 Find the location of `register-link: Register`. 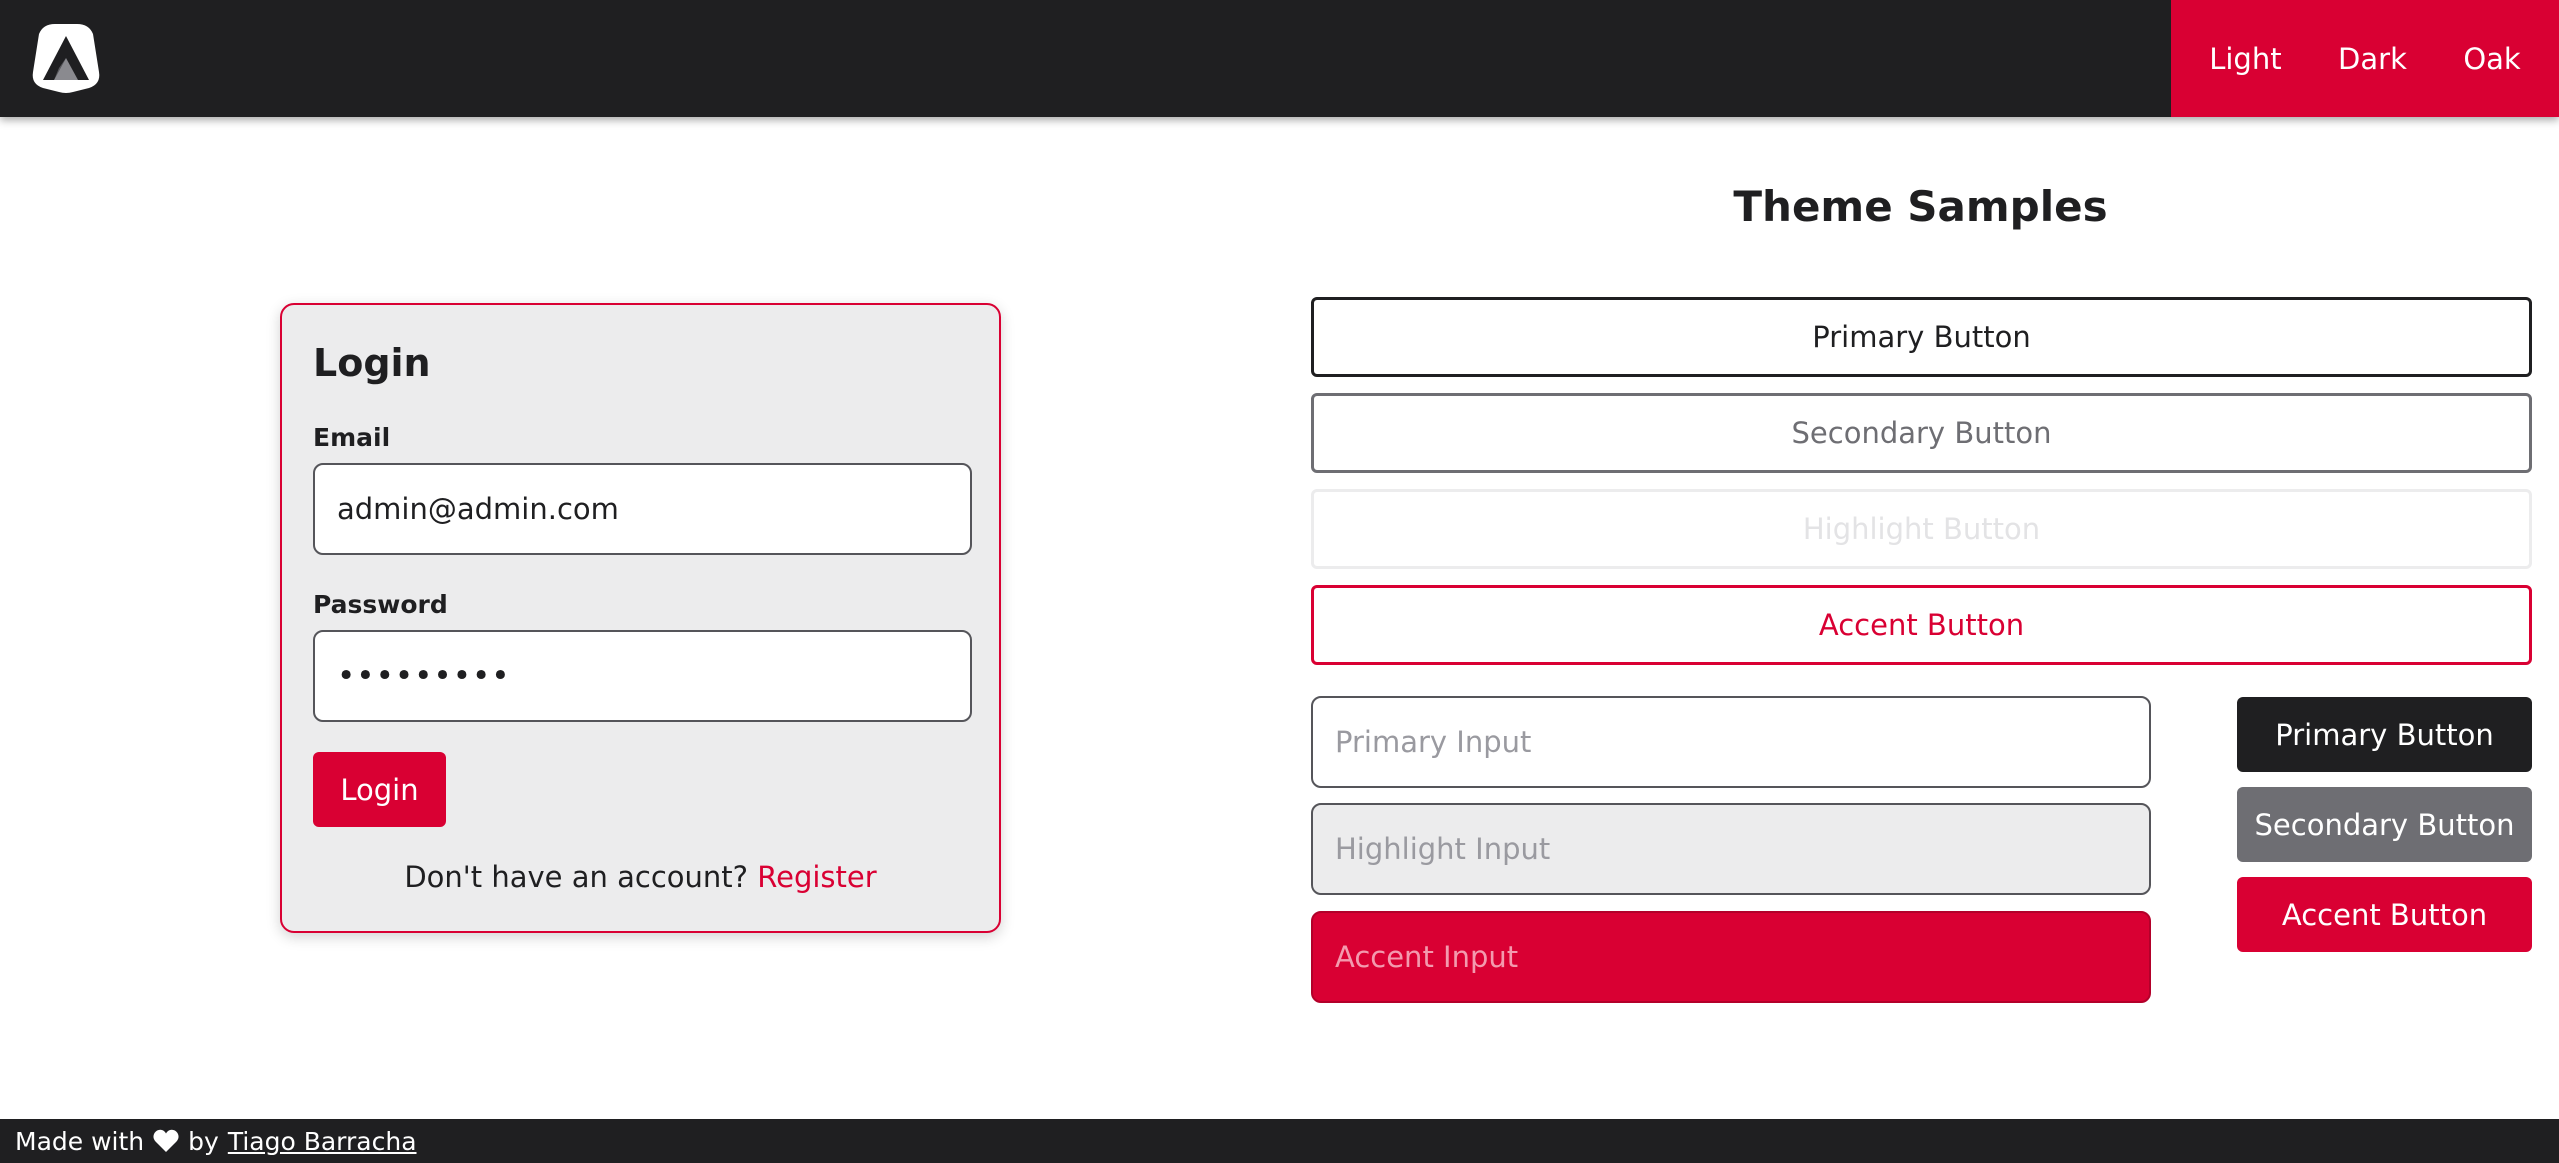

register-link: Register is located at coordinates (816, 877).